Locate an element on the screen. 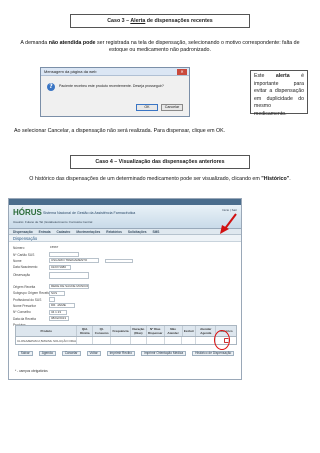 The image size is (320, 453). highlight-arrow-icon is located at coordinates (228, 223).